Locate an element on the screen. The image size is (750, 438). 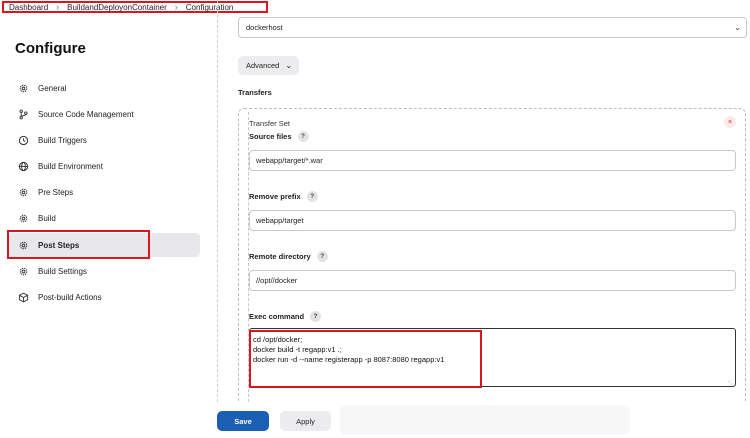
remove-prefix-label: Remove prefix ? is located at coordinates (283, 196).